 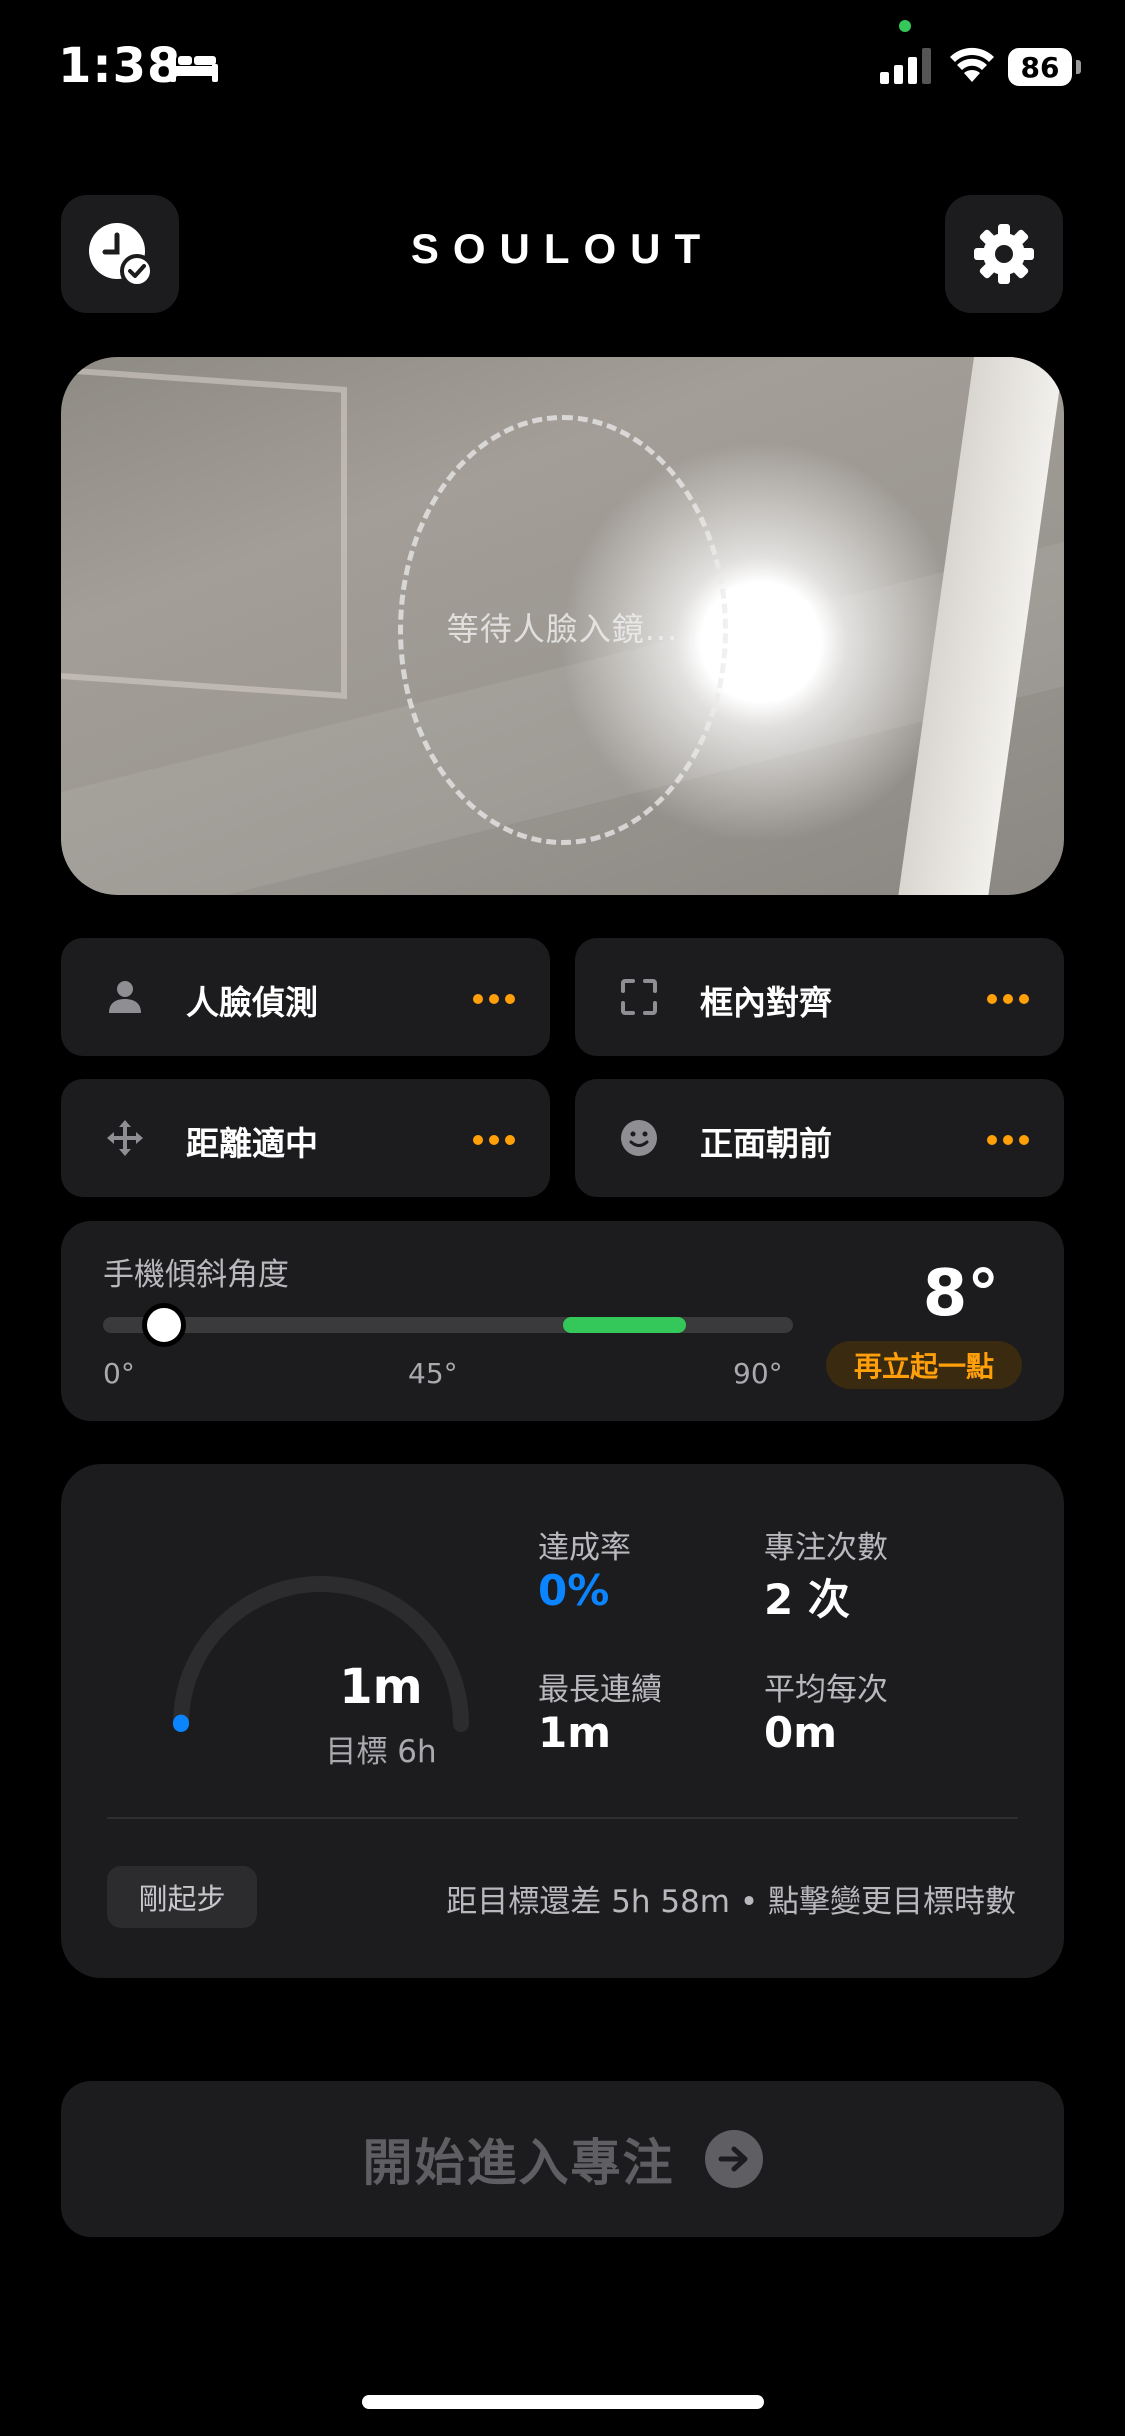 I want to click on status-time: 1:38, so click(x=120, y=66).